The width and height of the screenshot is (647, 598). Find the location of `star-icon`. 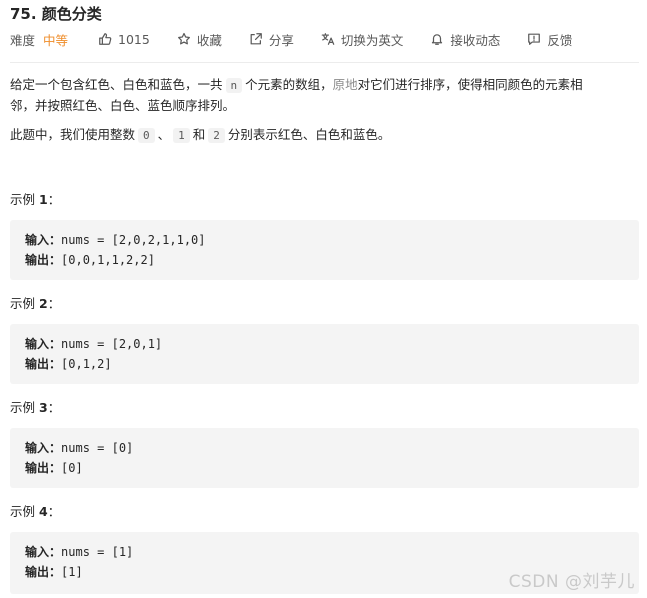

star-icon is located at coordinates (183, 38).